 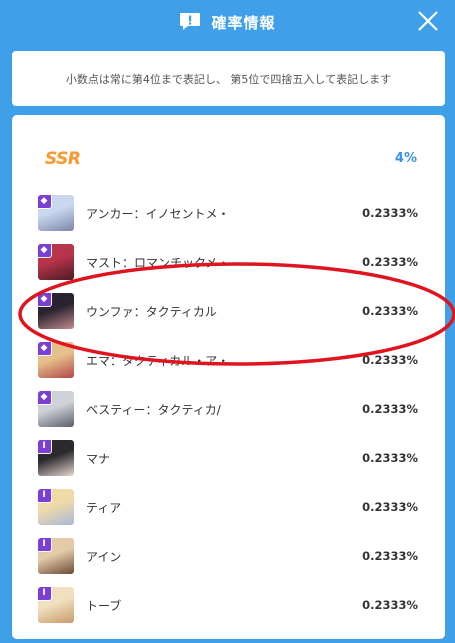 What do you see at coordinates (63, 159) in the screenshot?
I see `ssr-rarity-label: SSR` at bounding box center [63, 159].